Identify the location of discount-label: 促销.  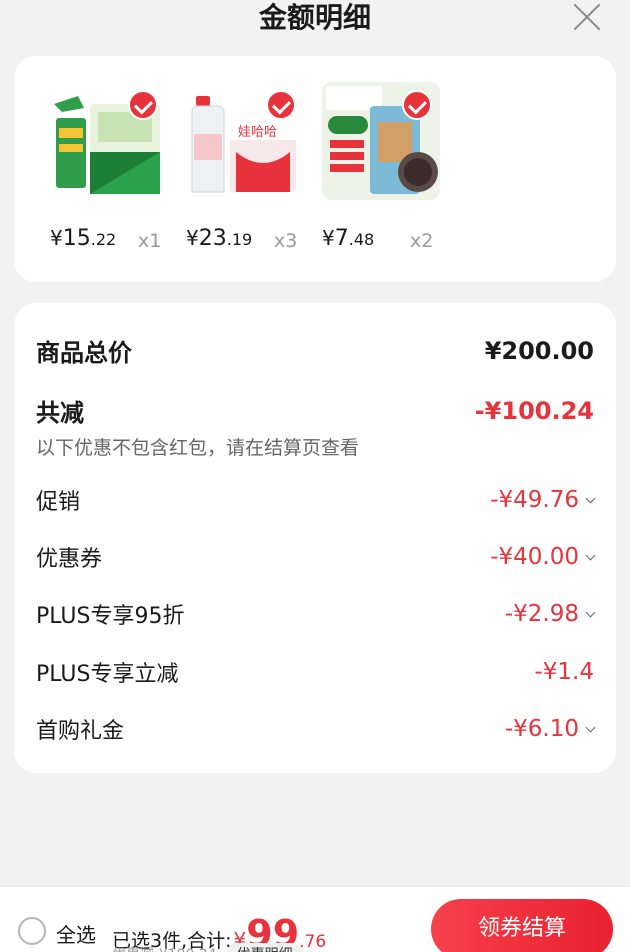
(58, 502).